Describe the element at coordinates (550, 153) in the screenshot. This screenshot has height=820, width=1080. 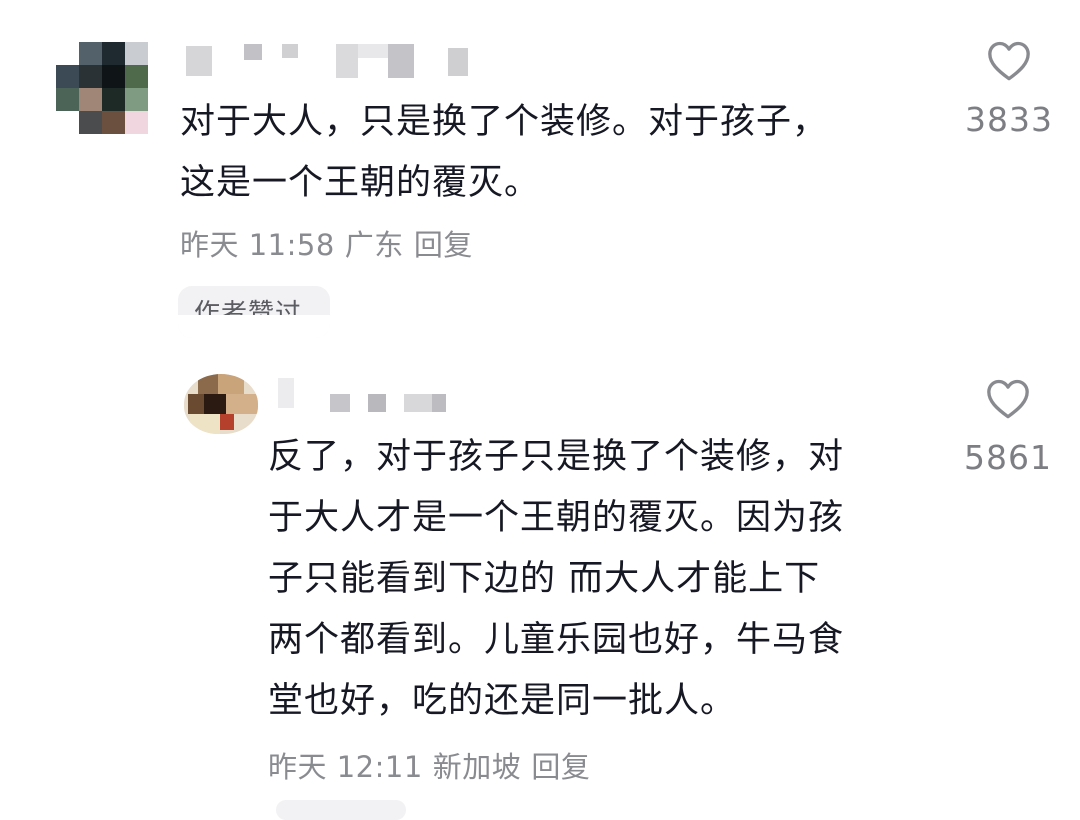
I see `comment-text: 对于大人，只是换了个装修。对于孩子， 这是一个王朝的覆灭。` at that location.